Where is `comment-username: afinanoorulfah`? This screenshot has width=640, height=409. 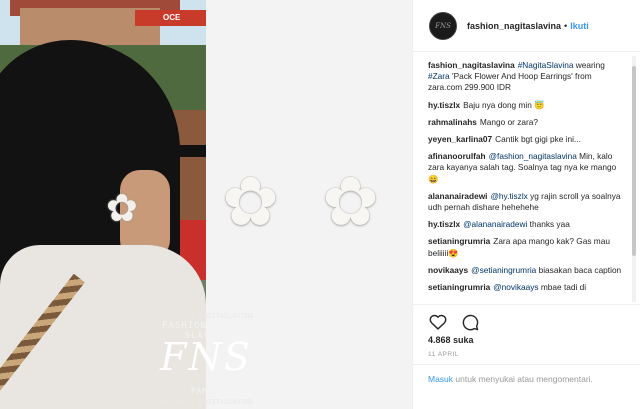
comment-username: afinanoorulfah is located at coordinates (457, 156).